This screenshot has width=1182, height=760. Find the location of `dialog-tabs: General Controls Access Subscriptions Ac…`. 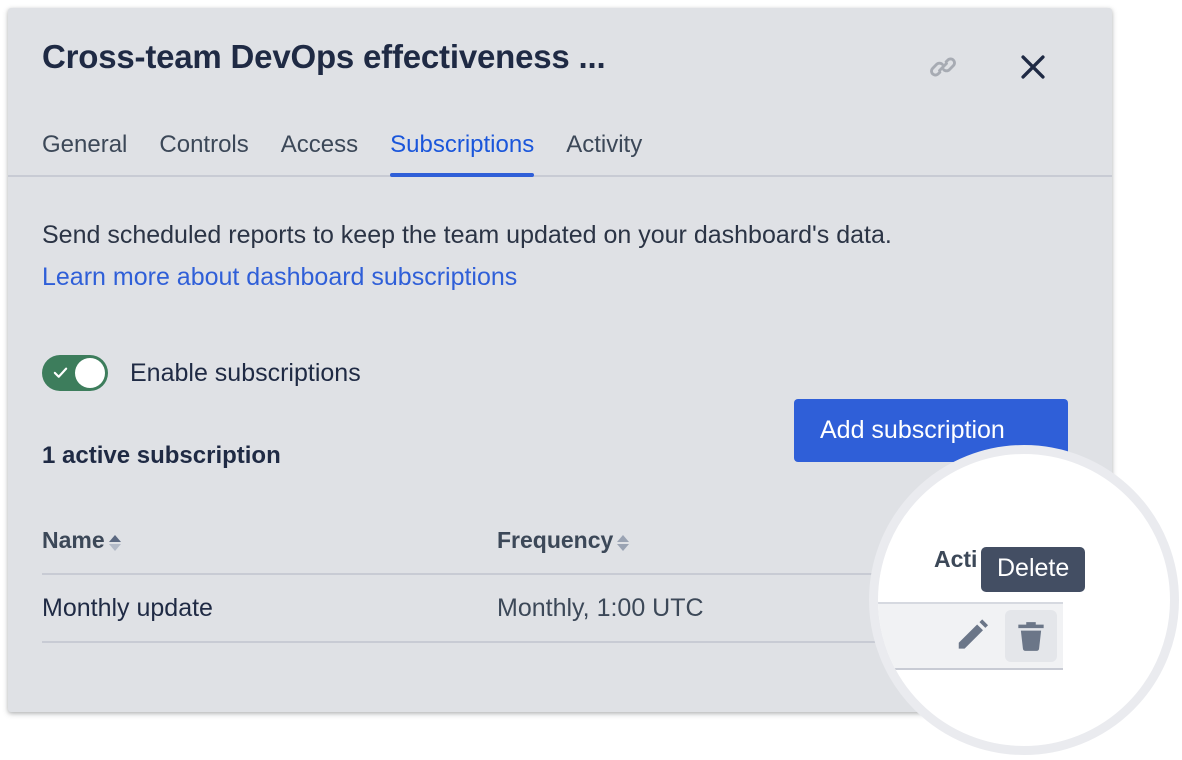

dialog-tabs: General Controls Access Subscriptions Ac… is located at coordinates (350, 154).